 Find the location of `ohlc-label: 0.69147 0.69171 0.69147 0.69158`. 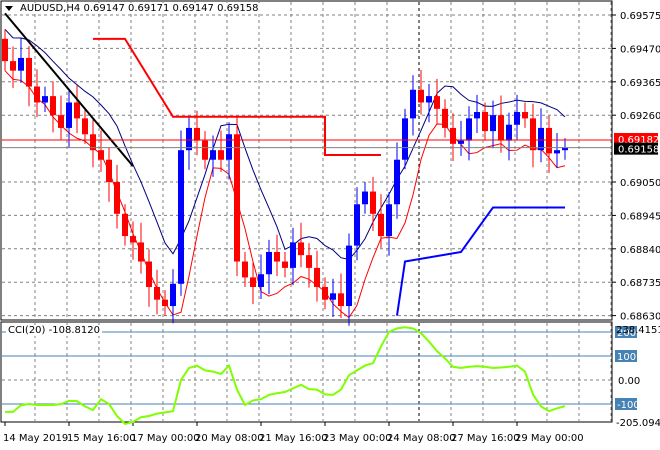

ohlc-label: 0.69147 0.69171 0.69147 0.69158 is located at coordinates (171, 8).